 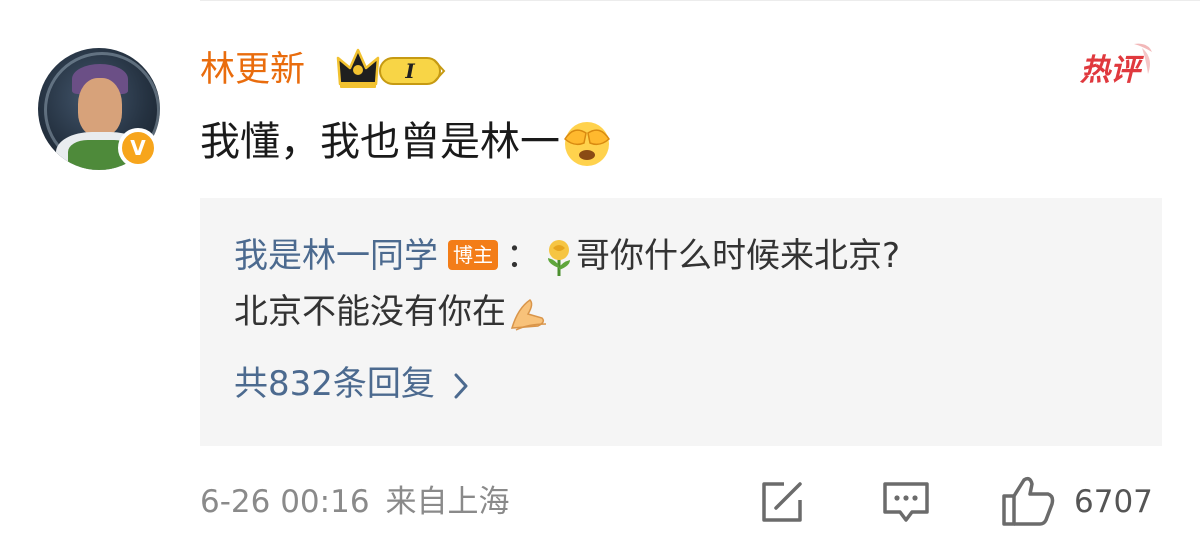 I want to click on avatar-face, so click(x=100, y=107).